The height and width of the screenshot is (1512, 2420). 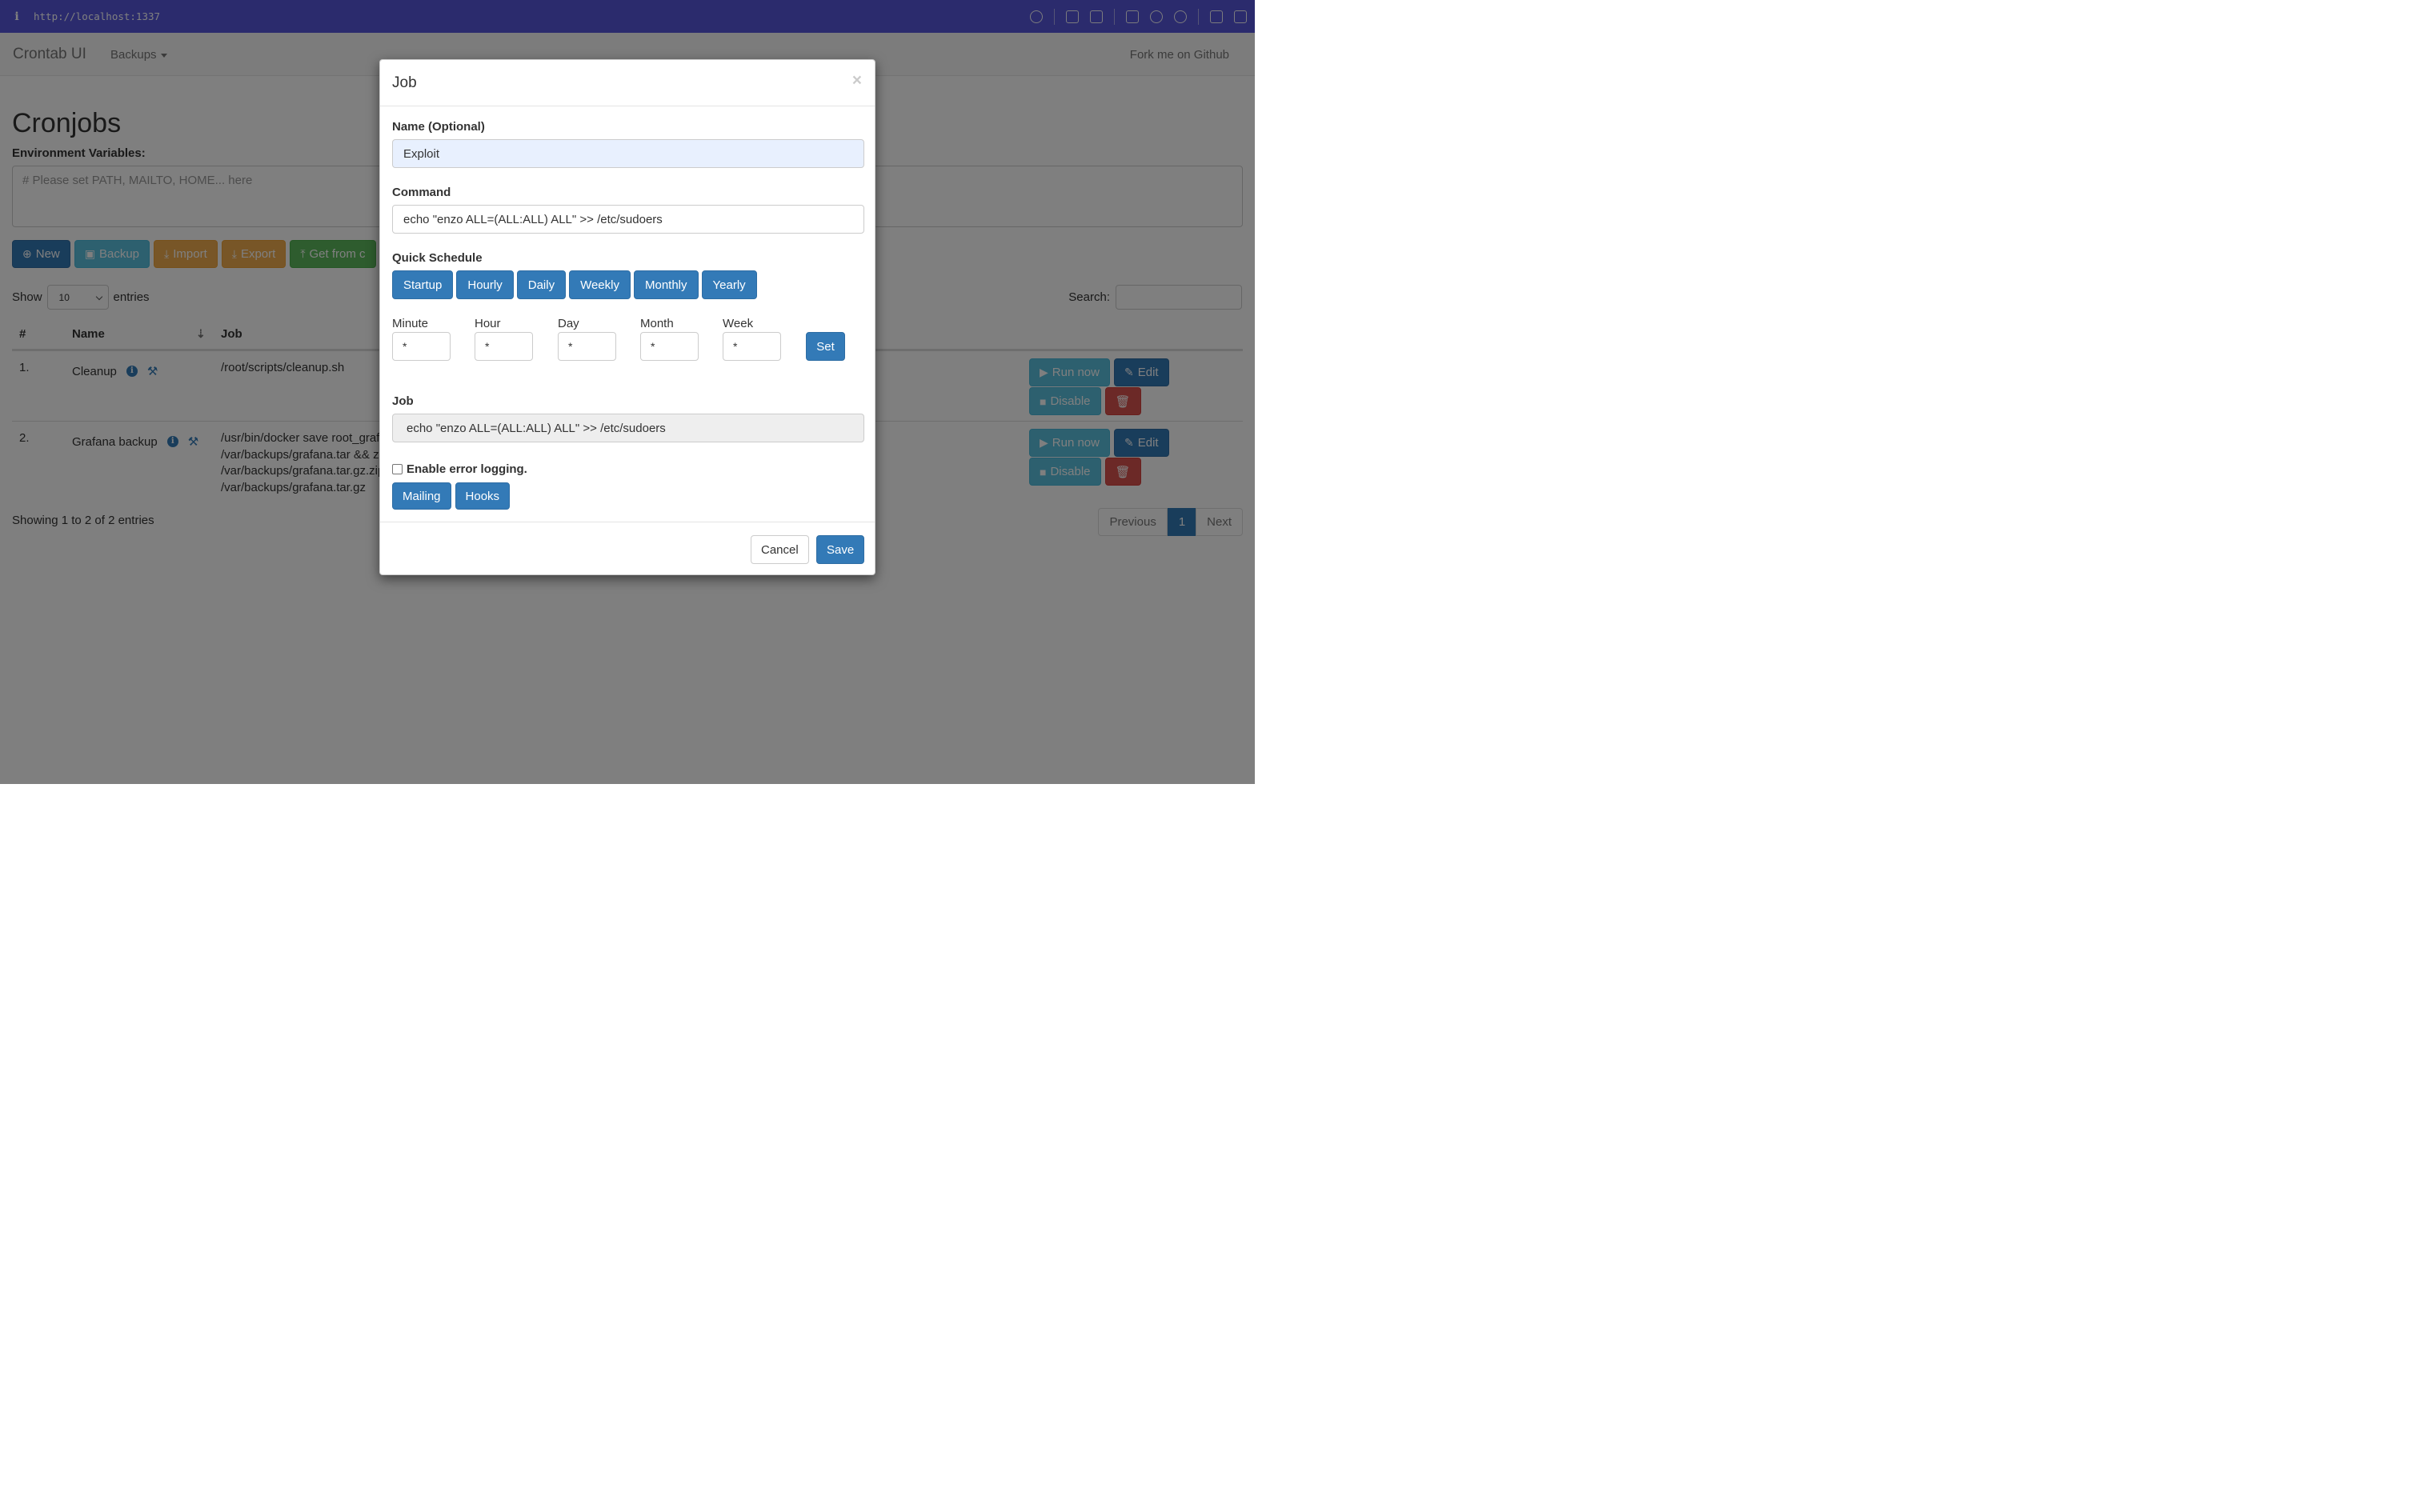 I want to click on weekly-button: Weekly, so click(x=600, y=284).